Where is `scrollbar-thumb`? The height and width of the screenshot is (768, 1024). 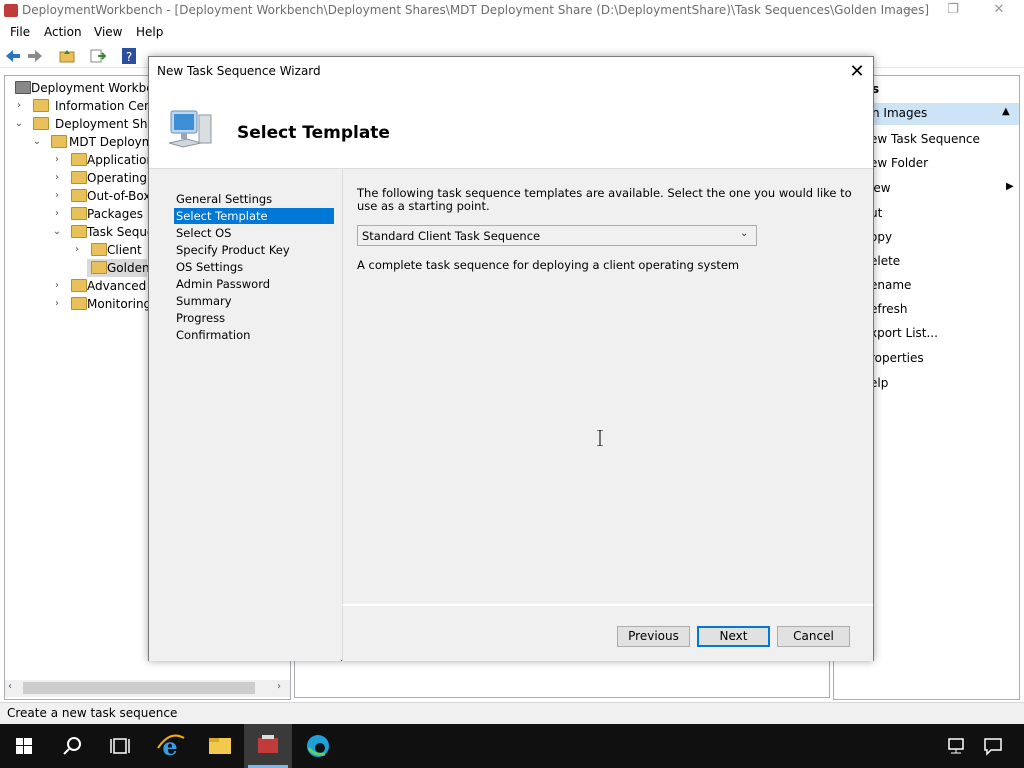 scrollbar-thumb is located at coordinates (139, 688).